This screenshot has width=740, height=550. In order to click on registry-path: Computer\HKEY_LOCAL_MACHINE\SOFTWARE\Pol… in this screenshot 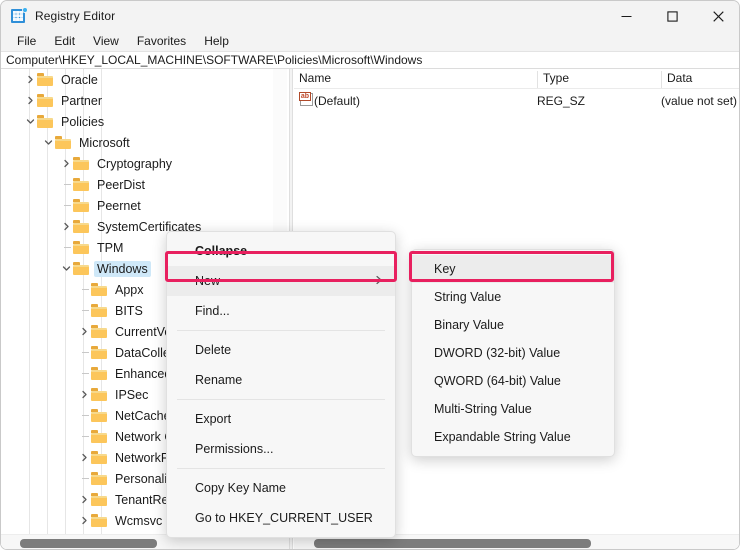, I will do `click(214, 60)`.